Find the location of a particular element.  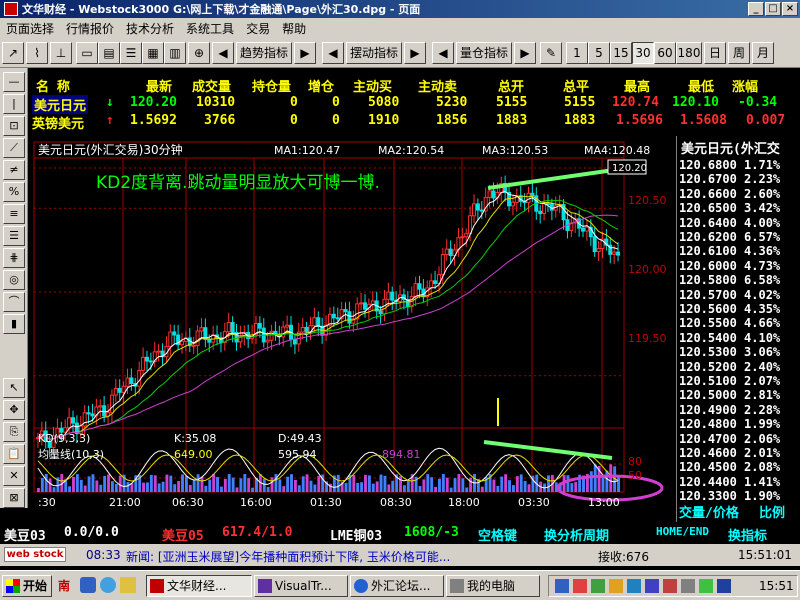

ladder-footer-right: 比例 is located at coordinates (772, 511).